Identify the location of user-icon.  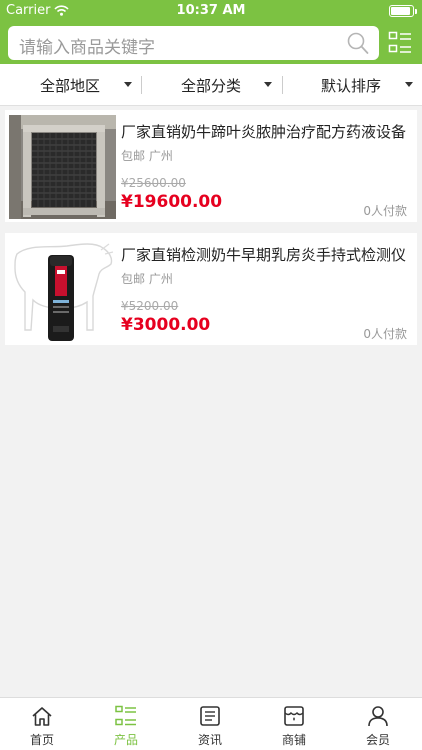
(378, 716).